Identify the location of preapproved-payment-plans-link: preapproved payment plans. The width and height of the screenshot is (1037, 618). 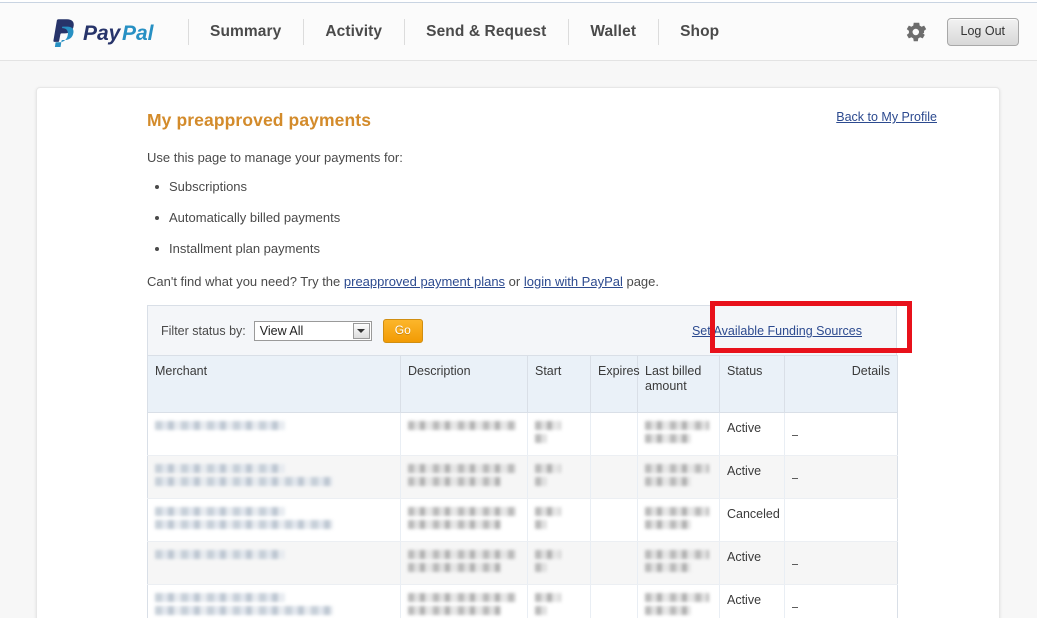
(424, 281).